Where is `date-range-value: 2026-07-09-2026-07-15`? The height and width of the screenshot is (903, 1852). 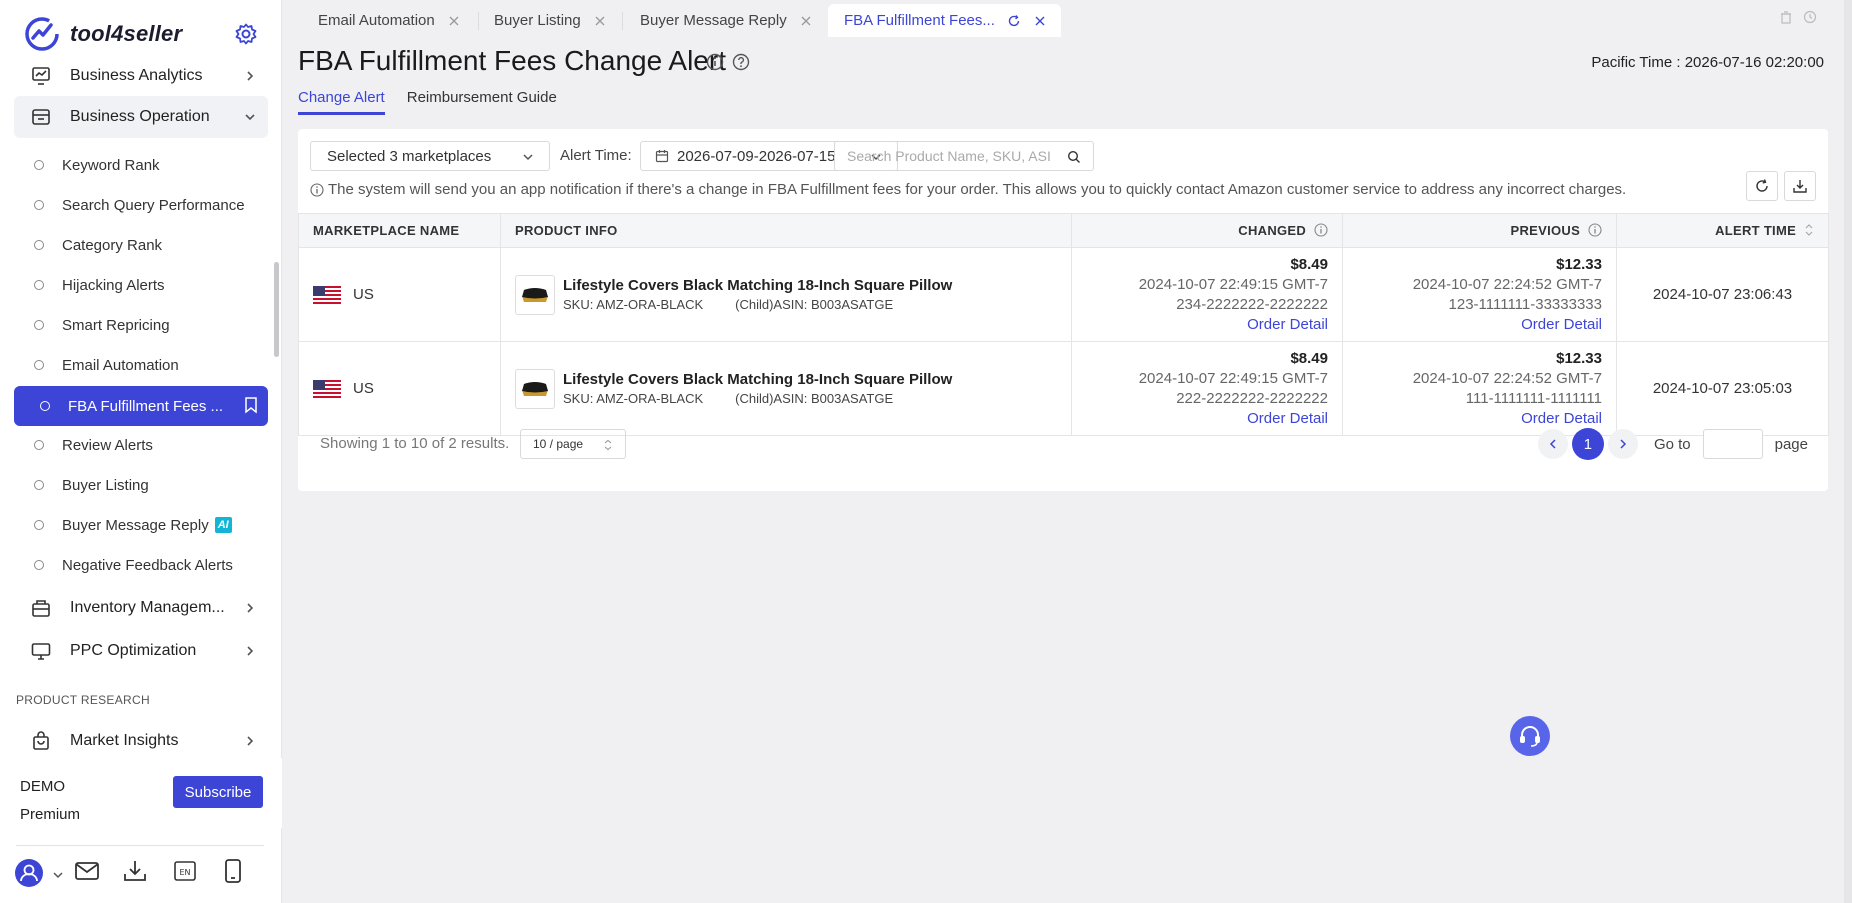
date-range-value: 2026-07-09-2026-07-15 is located at coordinates (756, 156).